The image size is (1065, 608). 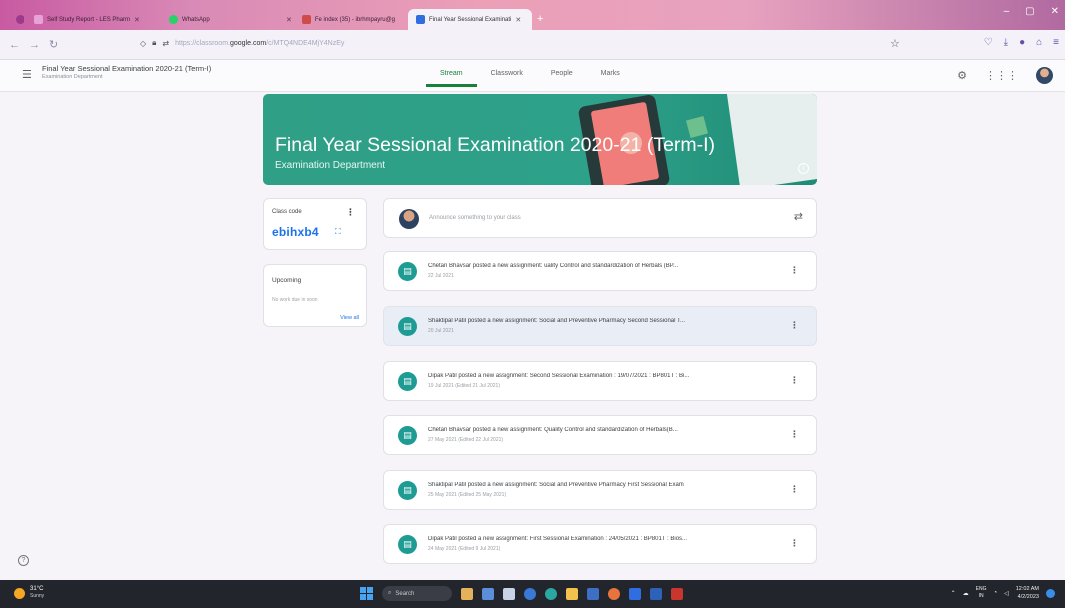 I want to click on edge-icon, so click(x=551, y=593).